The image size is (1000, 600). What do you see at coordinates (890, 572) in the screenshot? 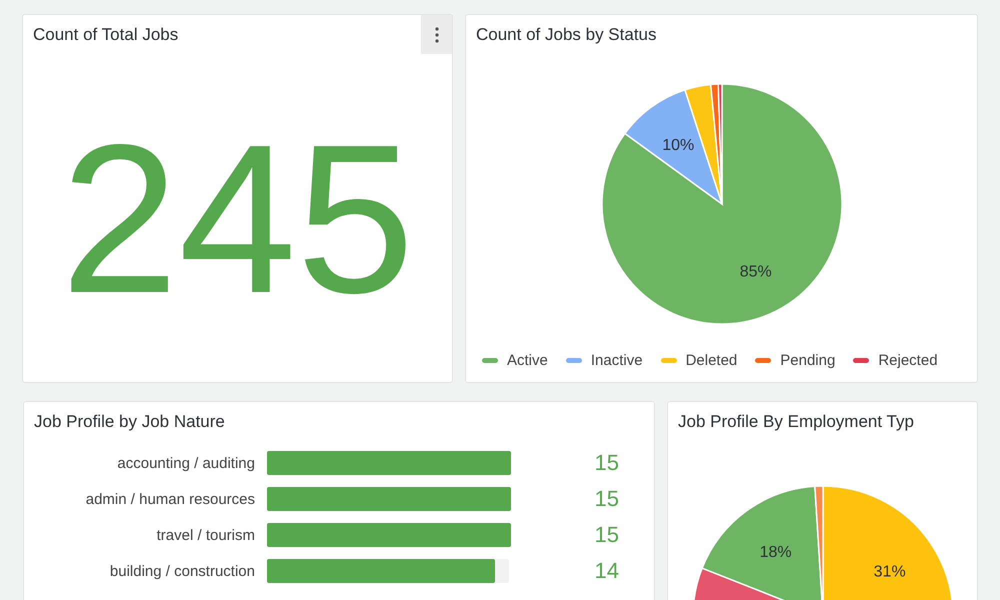
I see `slice-label: 31%` at bounding box center [890, 572].